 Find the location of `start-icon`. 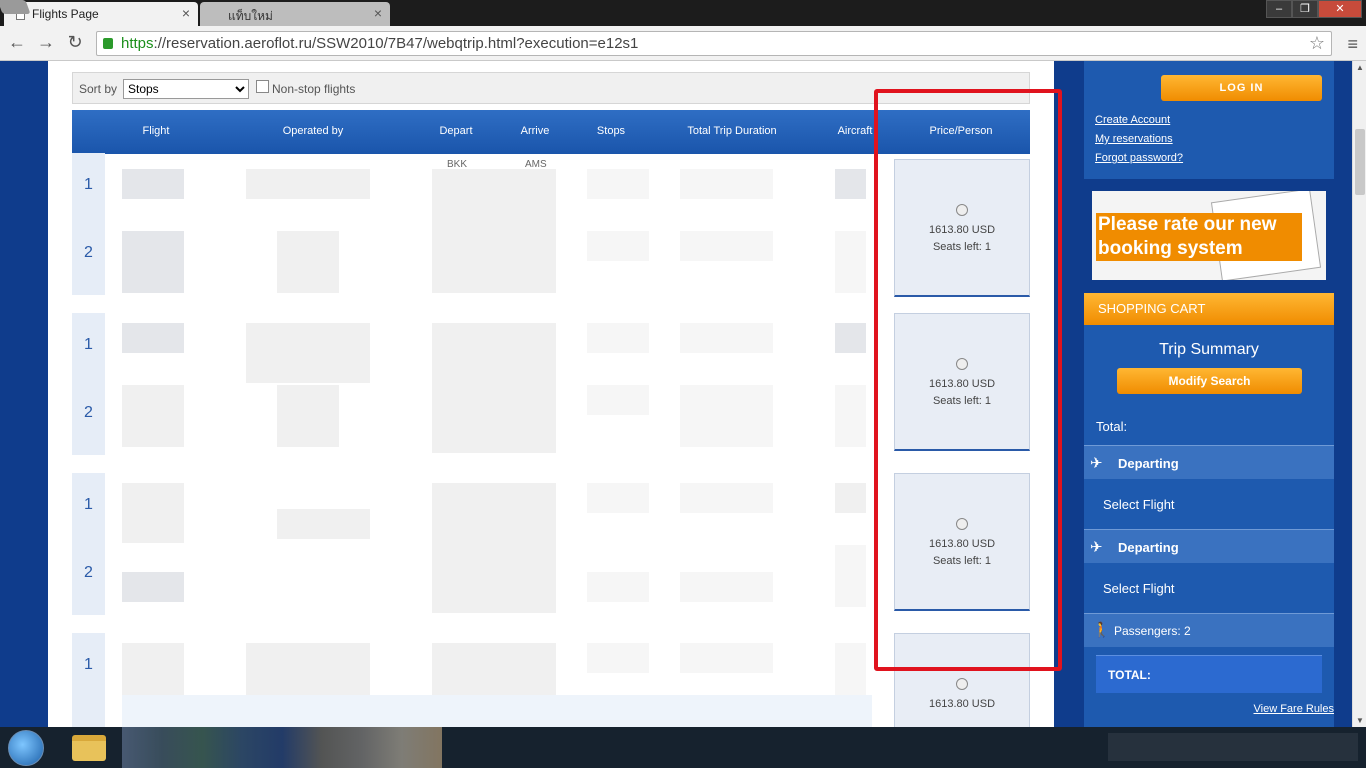

start-icon is located at coordinates (26, 748).